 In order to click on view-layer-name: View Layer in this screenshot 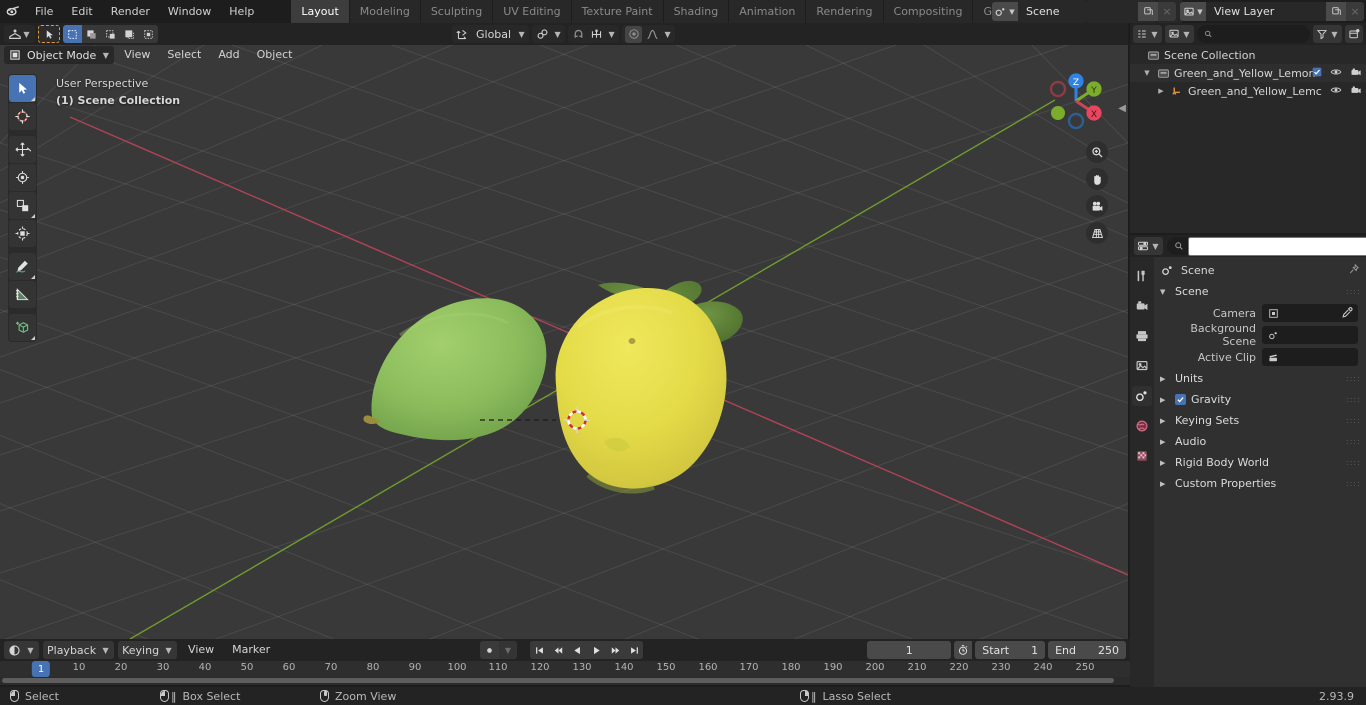, I will do `click(1266, 11)`.